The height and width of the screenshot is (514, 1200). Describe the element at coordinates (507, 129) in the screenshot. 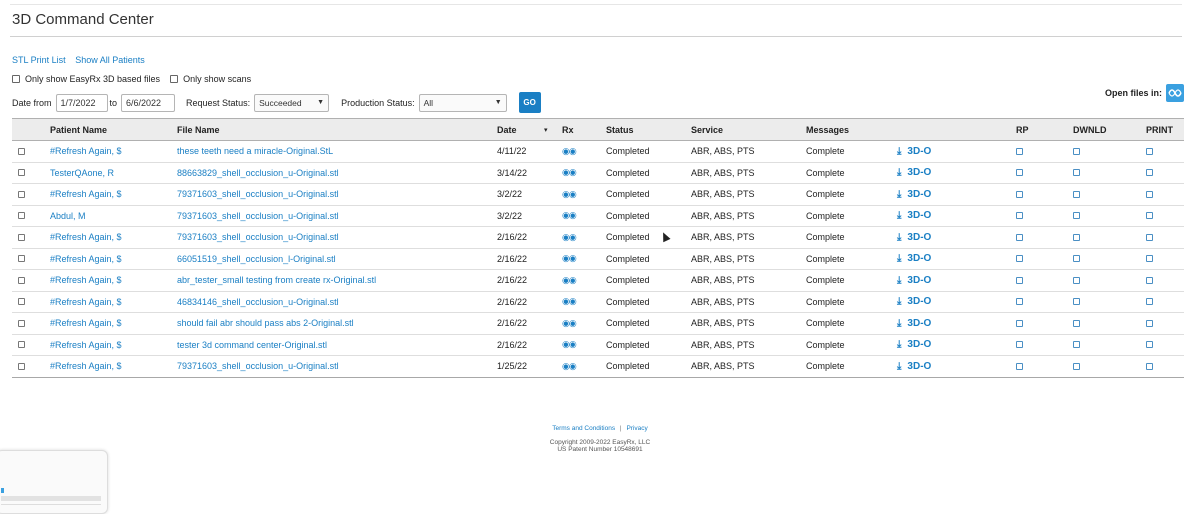

I see `col-date: Date` at that location.